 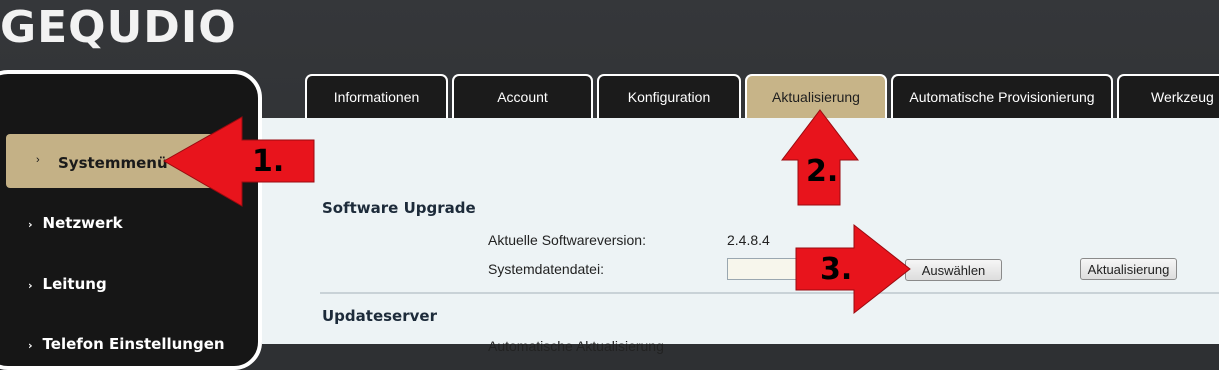 I want to click on section-title-software-upgrade: Software Upgrade, so click(x=399, y=208).